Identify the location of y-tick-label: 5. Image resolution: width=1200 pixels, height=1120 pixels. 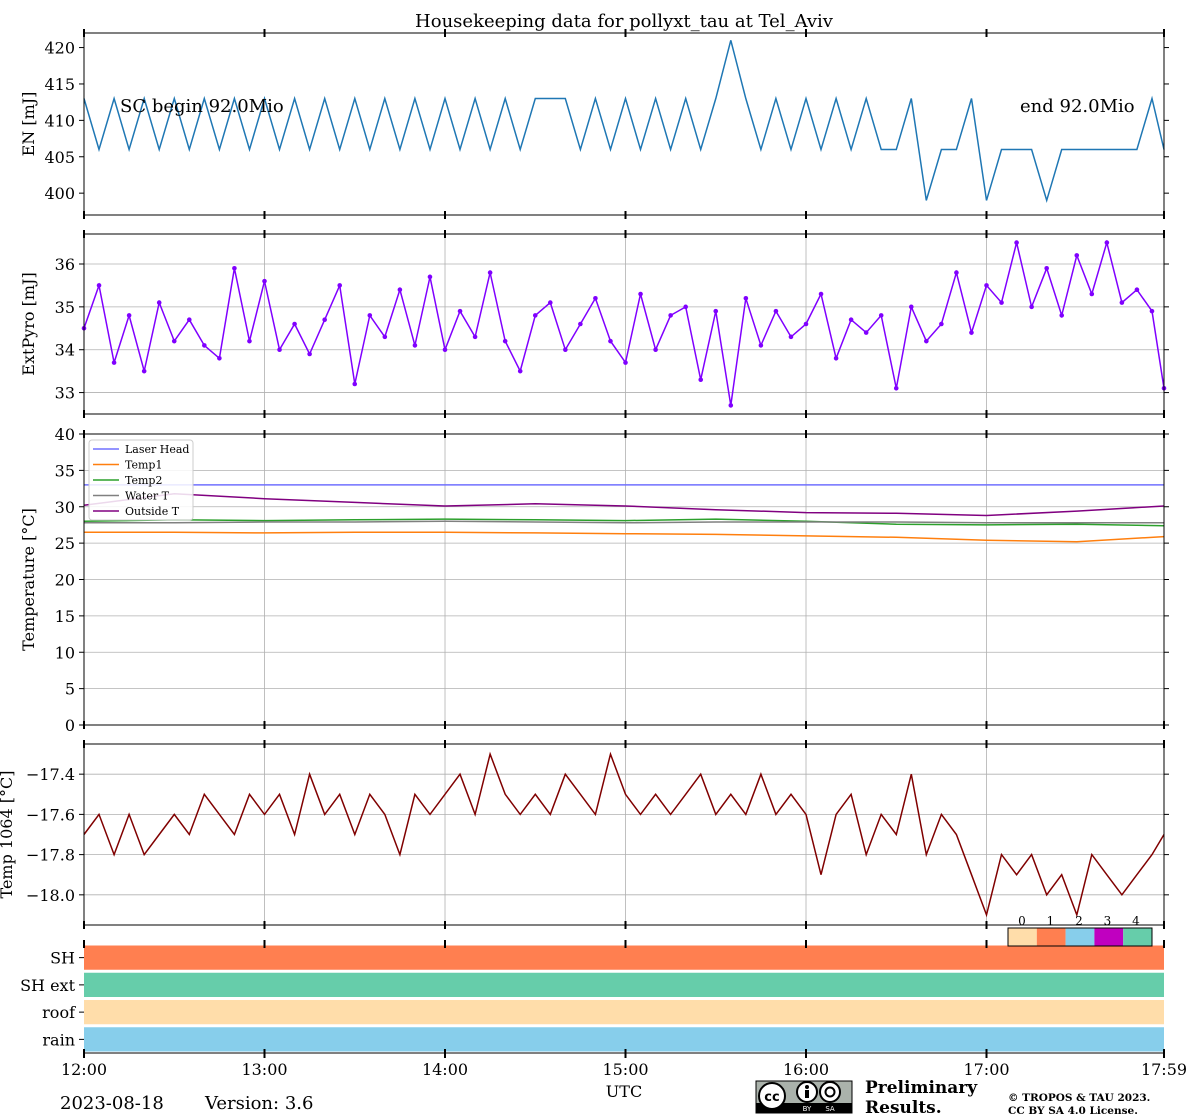
(70, 689).